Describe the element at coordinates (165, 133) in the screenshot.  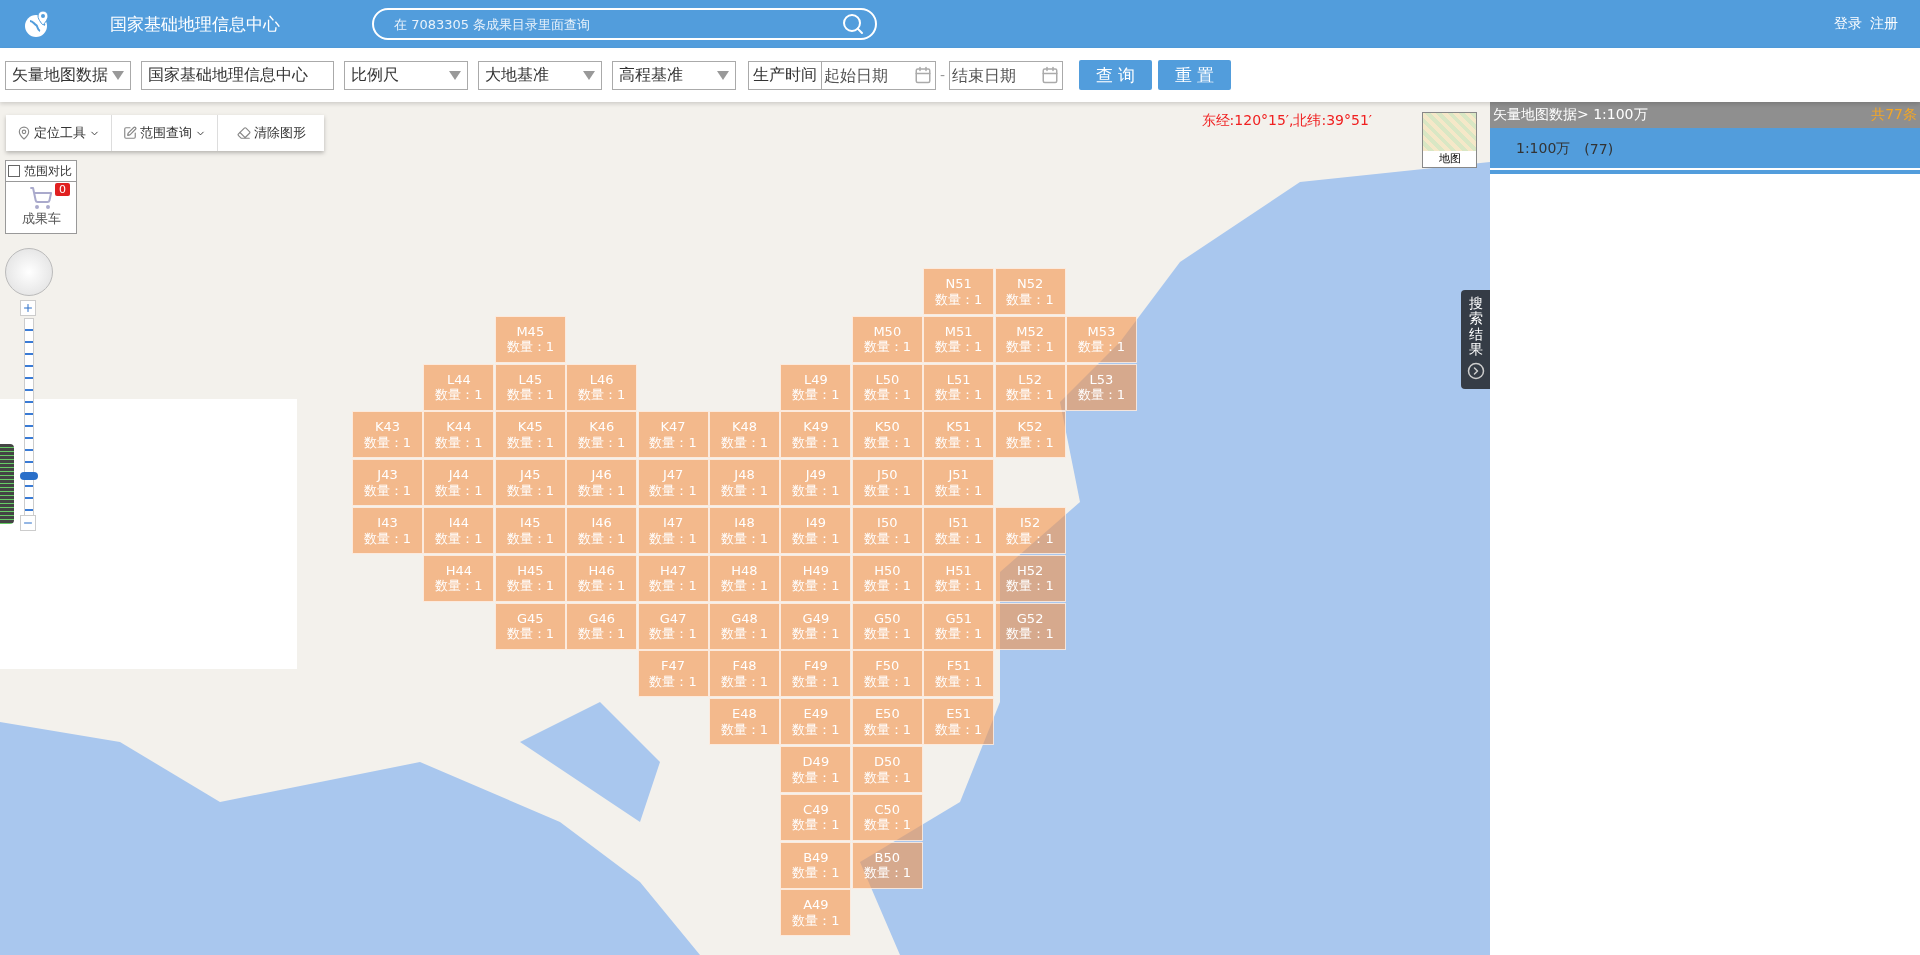
I see `map-tool-button: 范围查询` at that location.